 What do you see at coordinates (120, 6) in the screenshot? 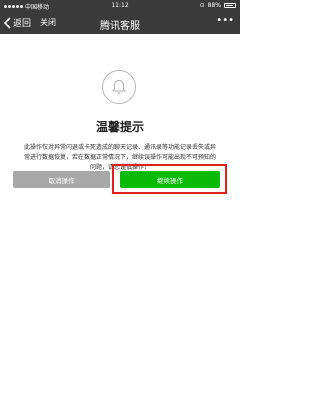
I see `status-bar: 中国移动 11:12 ⊙ 88%` at bounding box center [120, 6].